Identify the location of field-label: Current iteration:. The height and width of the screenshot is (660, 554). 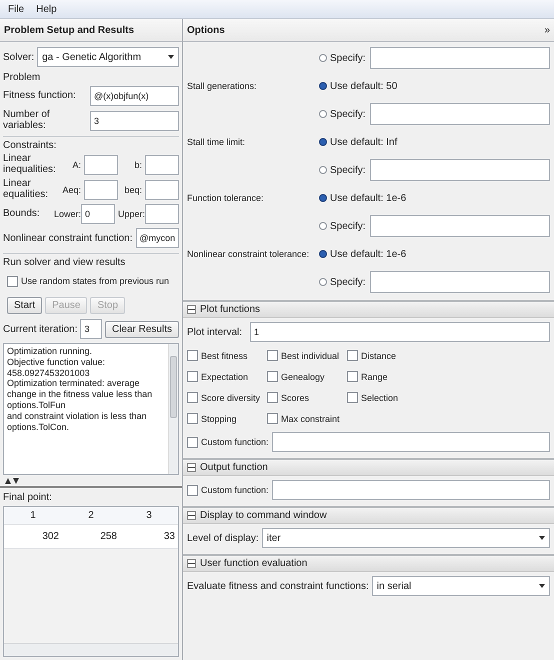
(40, 329).